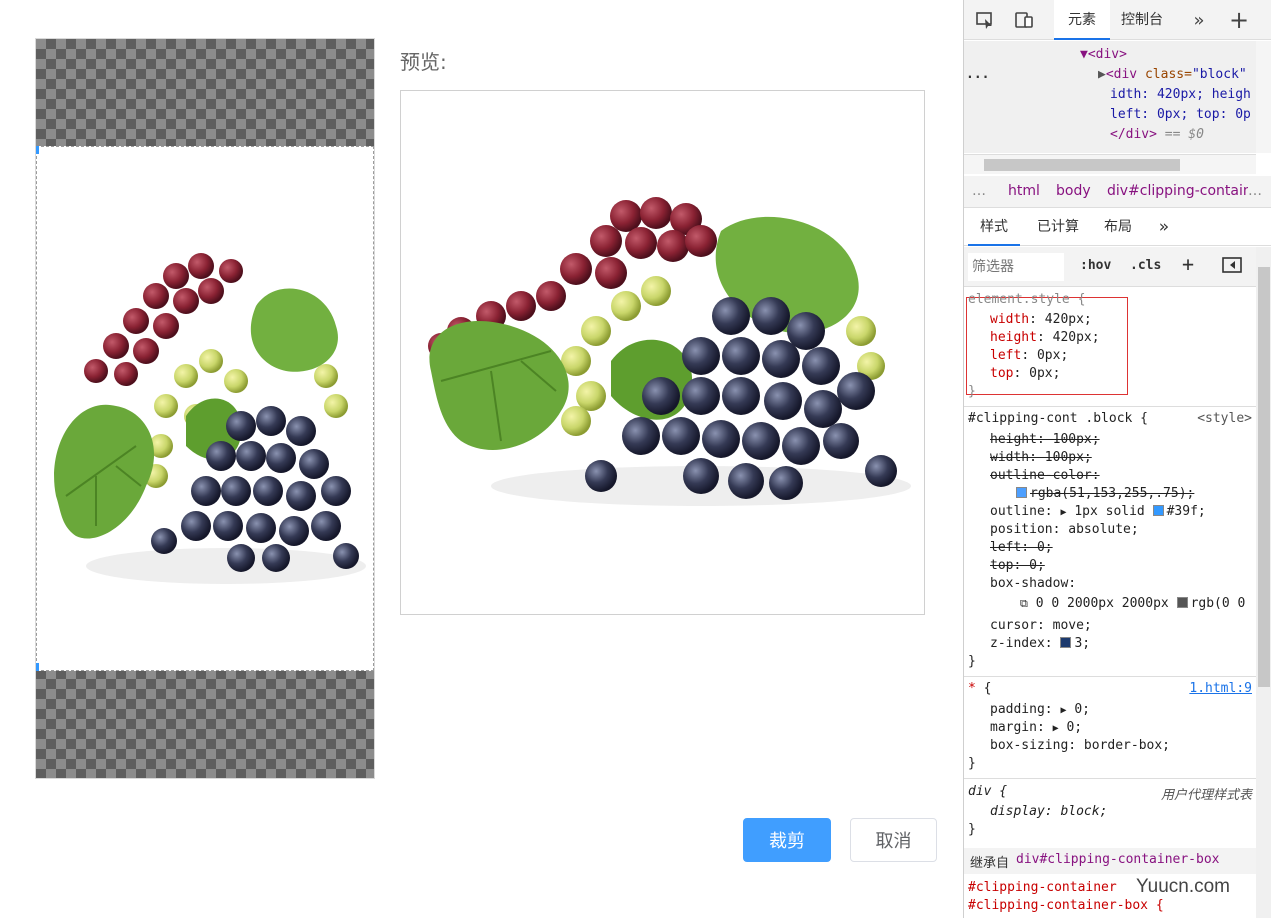  I want to click on tab-styles: 样式, so click(994, 227).